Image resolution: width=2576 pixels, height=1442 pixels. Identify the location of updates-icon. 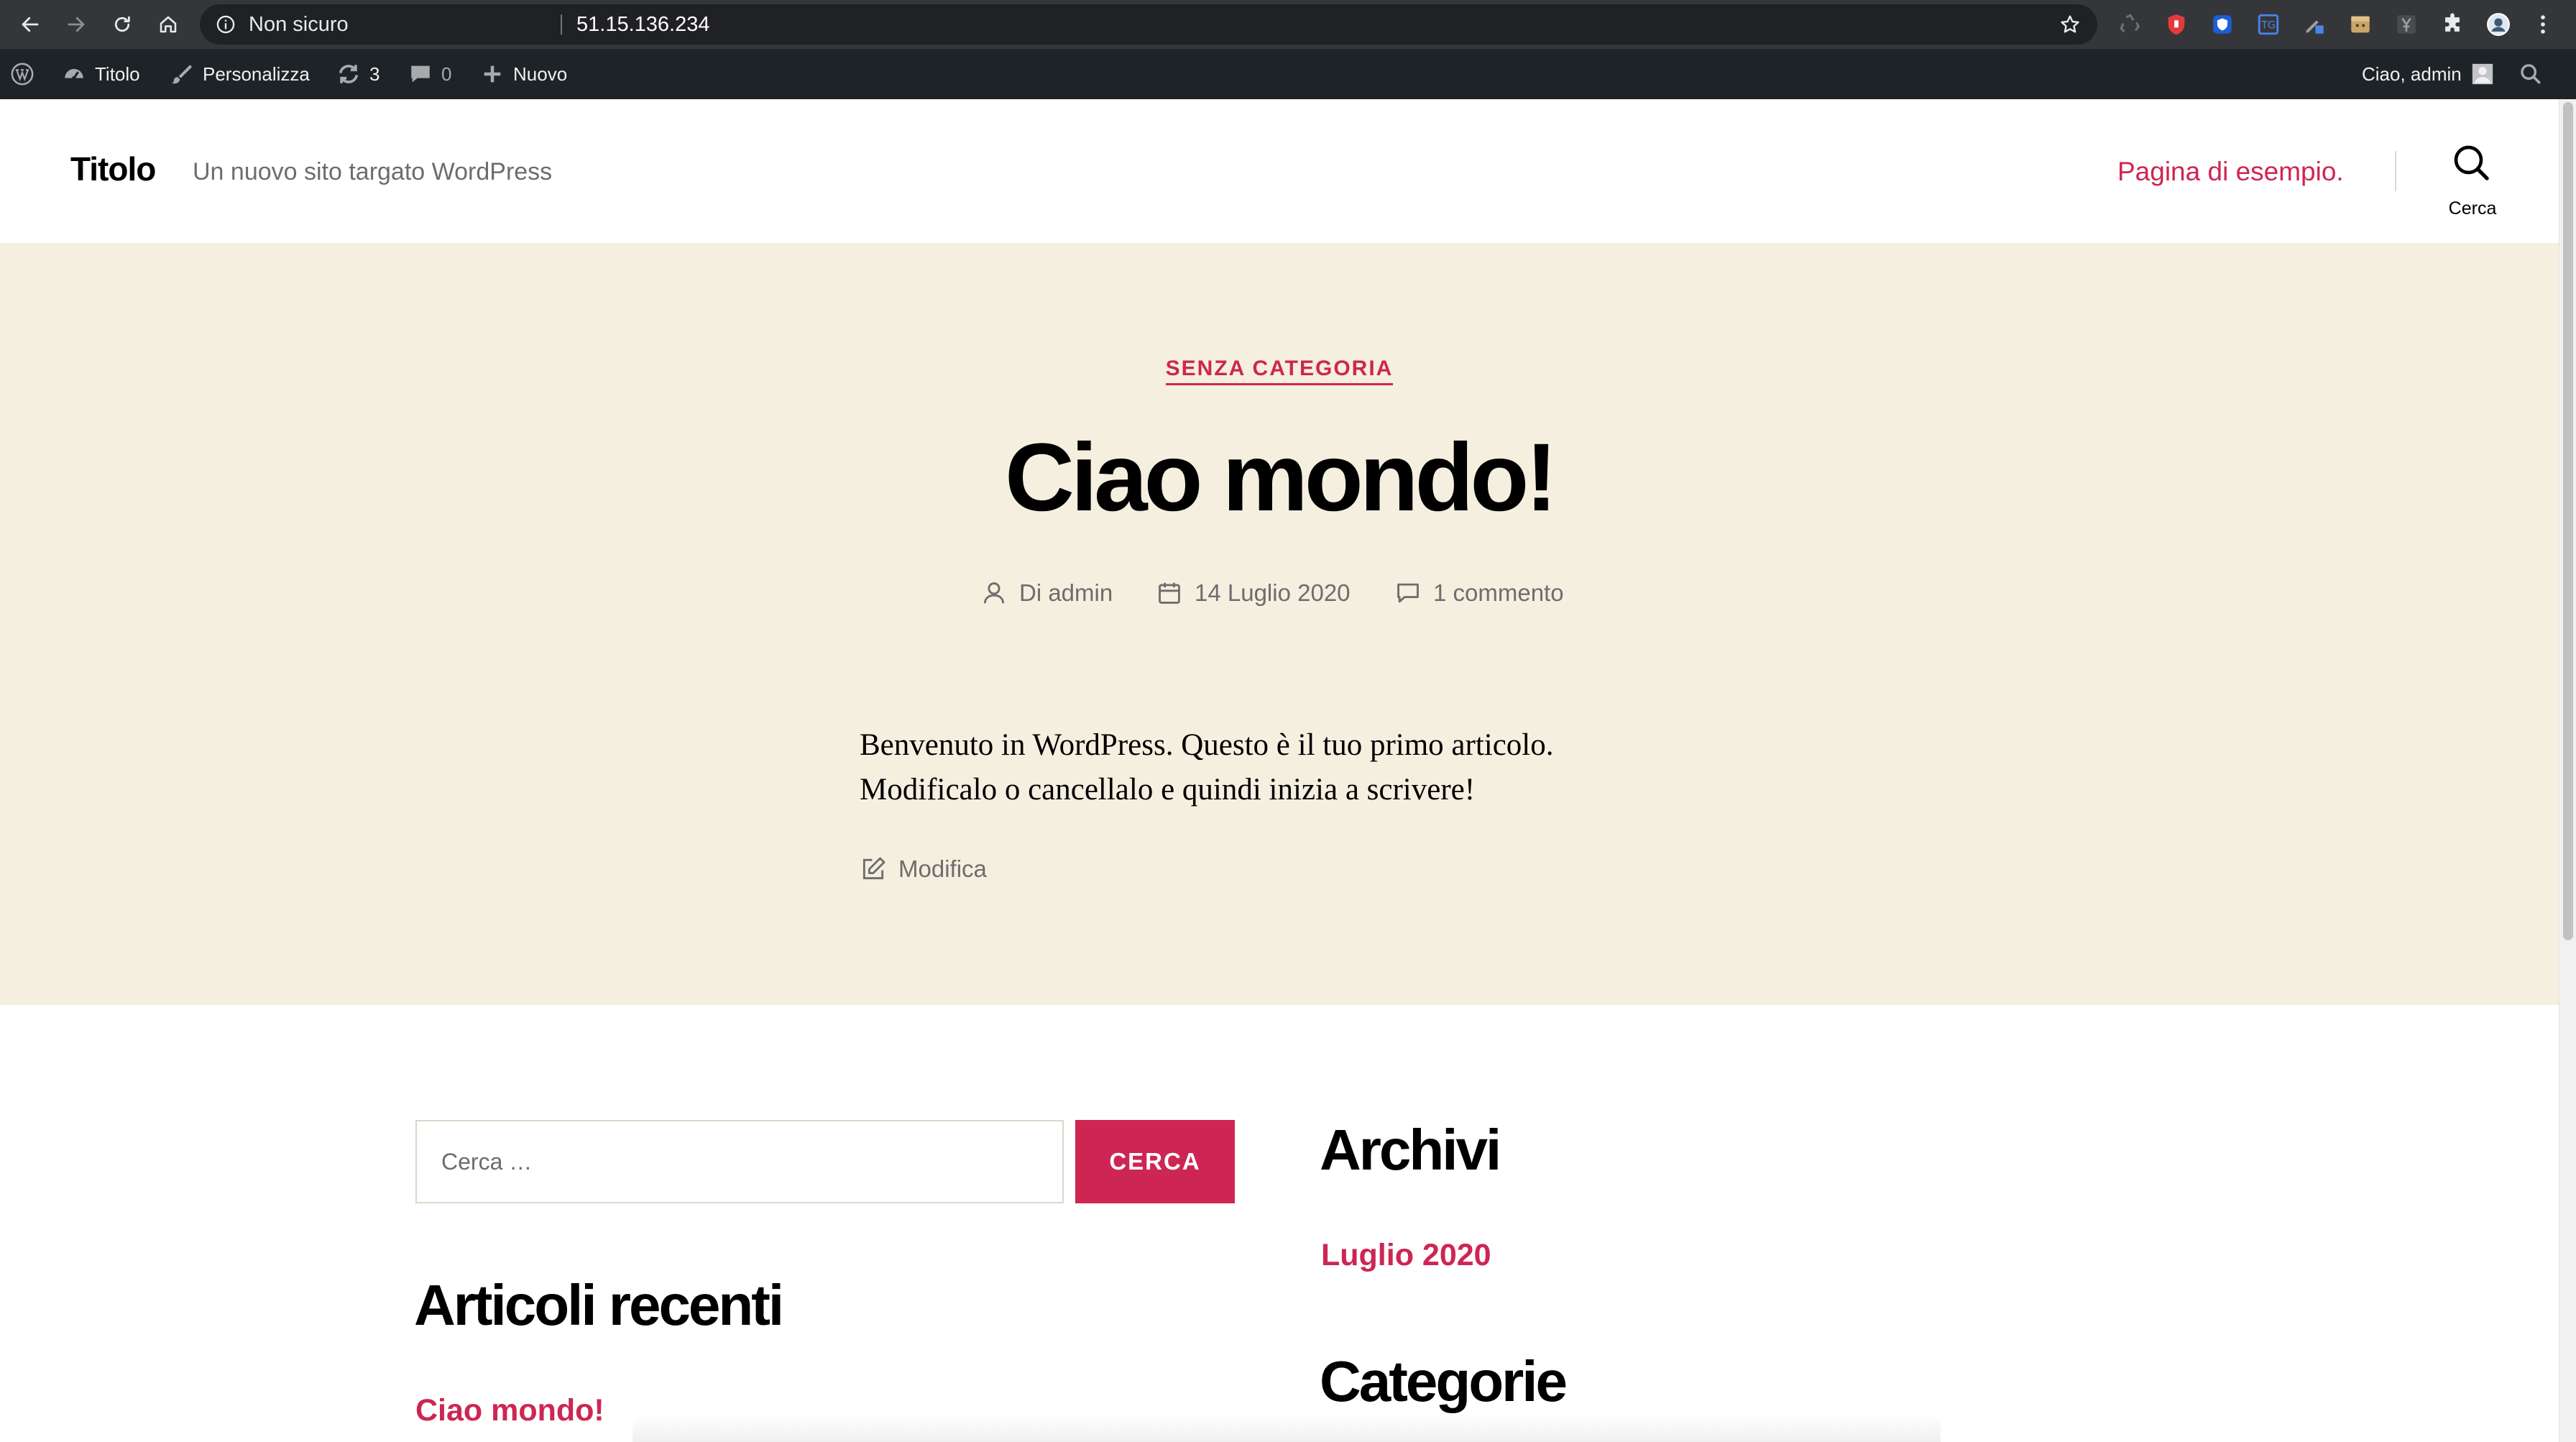
(349, 74).